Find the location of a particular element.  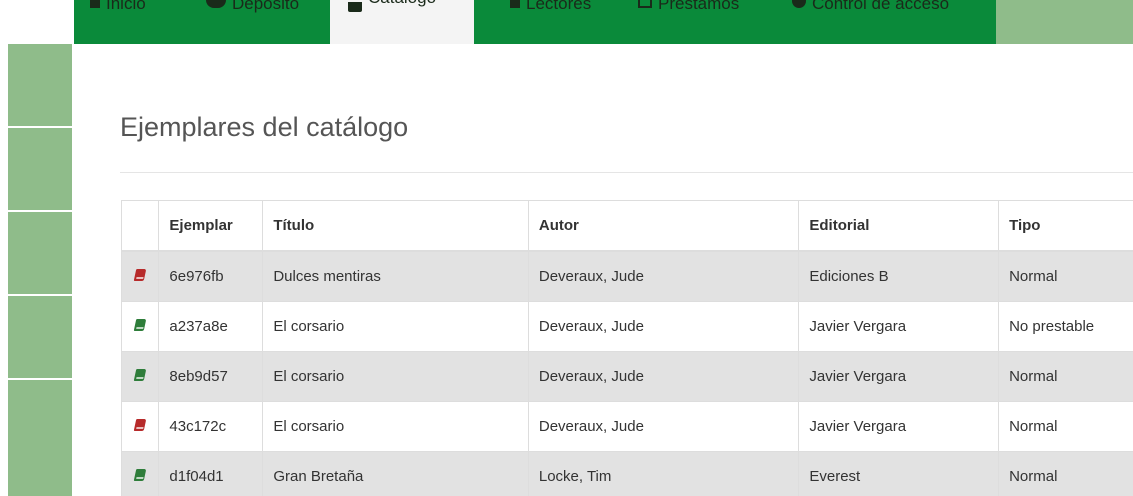

cell-editorial: Everest is located at coordinates (899, 473).